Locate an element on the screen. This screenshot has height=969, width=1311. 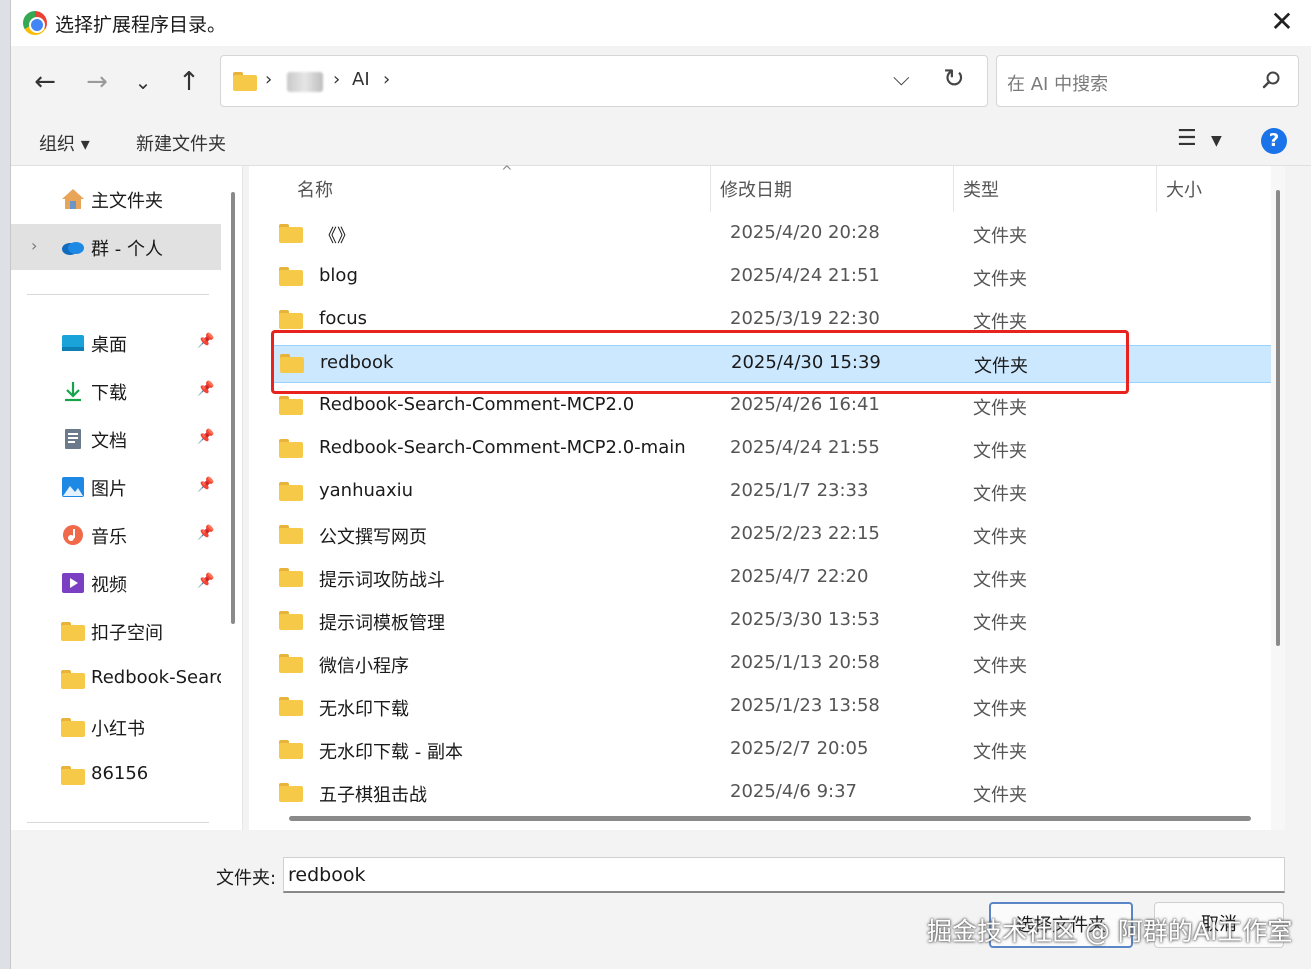
search-box: 在 AI 中搜索 is located at coordinates (1147, 81).